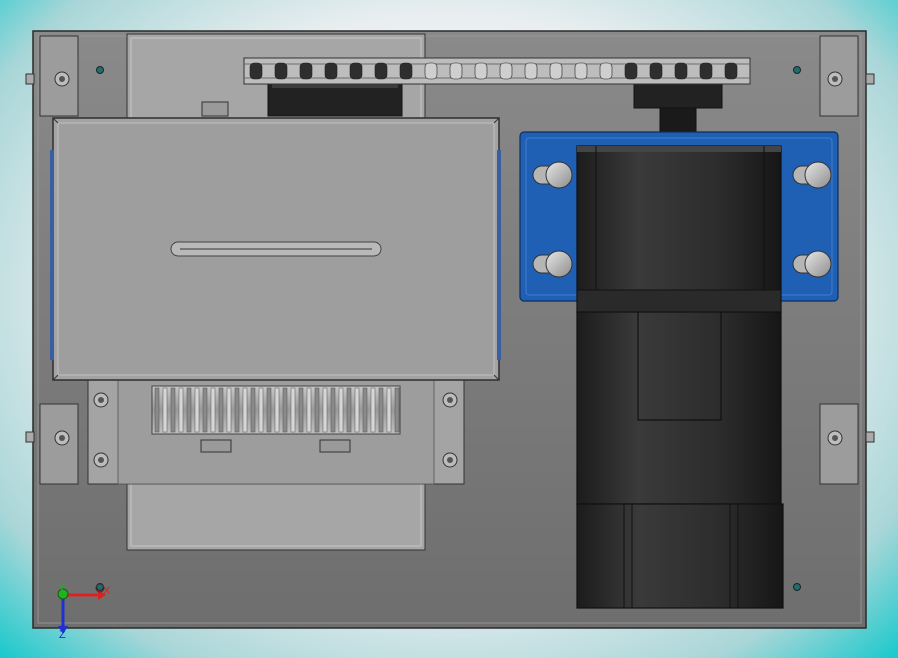  What do you see at coordinates (107, 591) in the screenshot?
I see `axis-x-label: X` at bounding box center [107, 591].